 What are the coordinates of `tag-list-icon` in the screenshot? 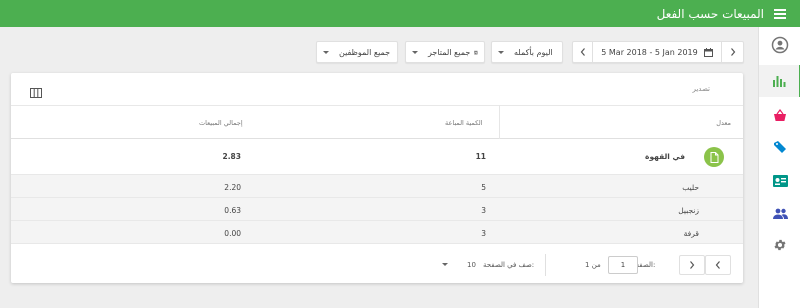 It's located at (780, 147).